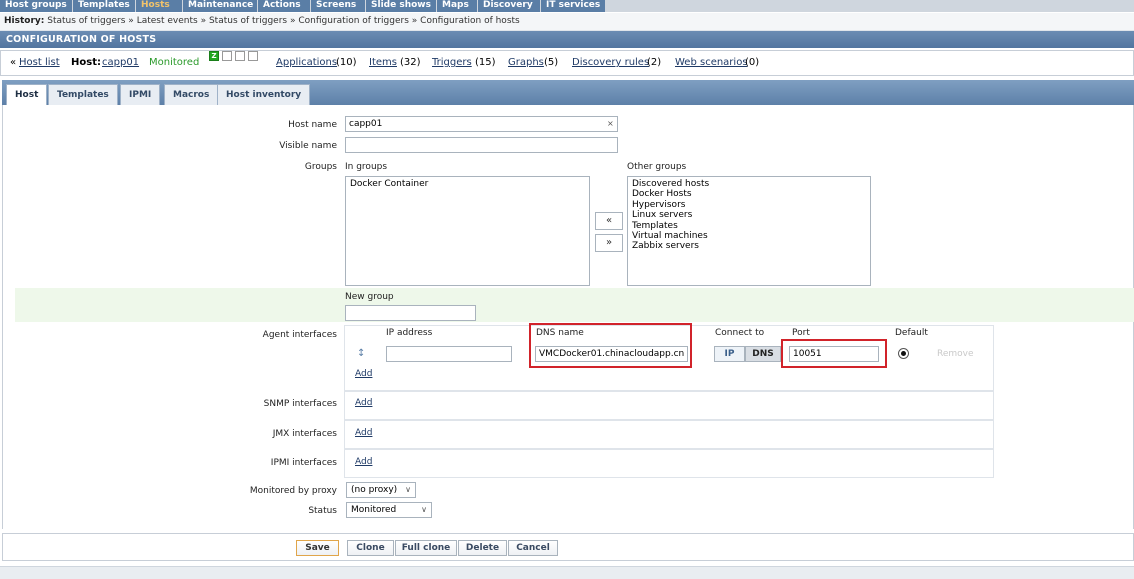 The height and width of the screenshot is (579, 1134). Describe the element at coordinates (174, 62) in the screenshot. I see `host-status-text: Monitored` at that location.